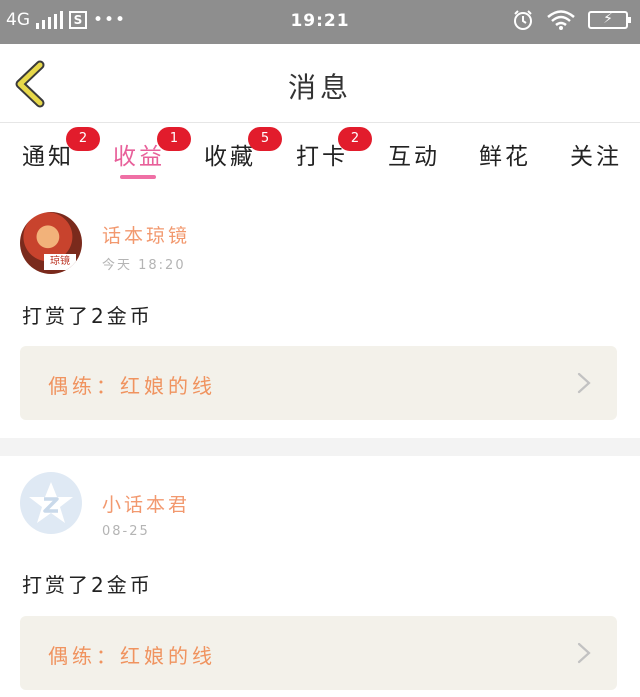 This screenshot has height=697, width=640. What do you see at coordinates (126, 531) in the screenshot?
I see `message-time: 08-25` at bounding box center [126, 531].